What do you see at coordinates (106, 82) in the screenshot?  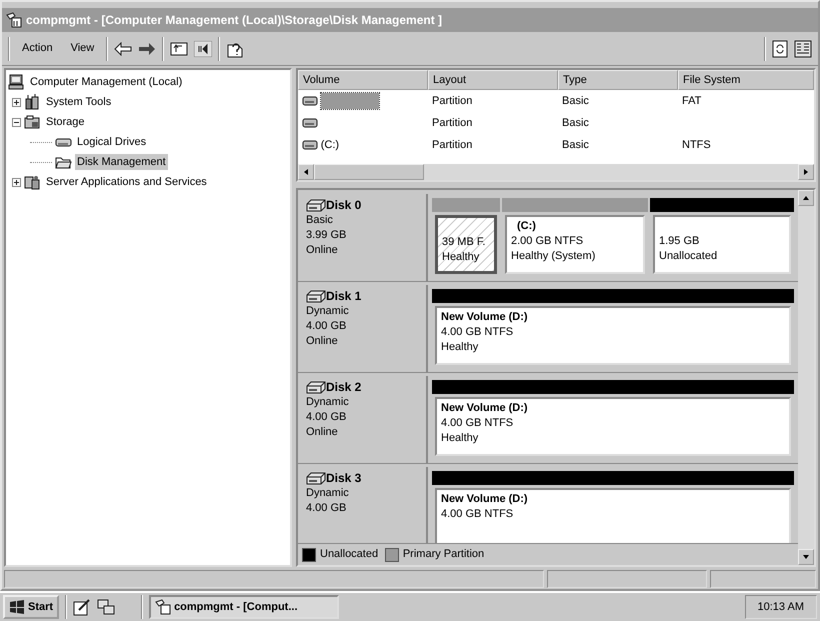 I see `tree-item: Computer Management (Local)` at bounding box center [106, 82].